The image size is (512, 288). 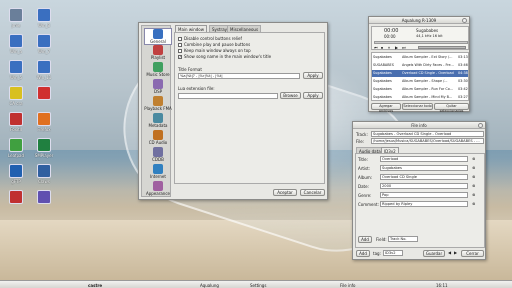 I want to click on sidebar-item-label: Playback FMA, so click(x=158, y=108).